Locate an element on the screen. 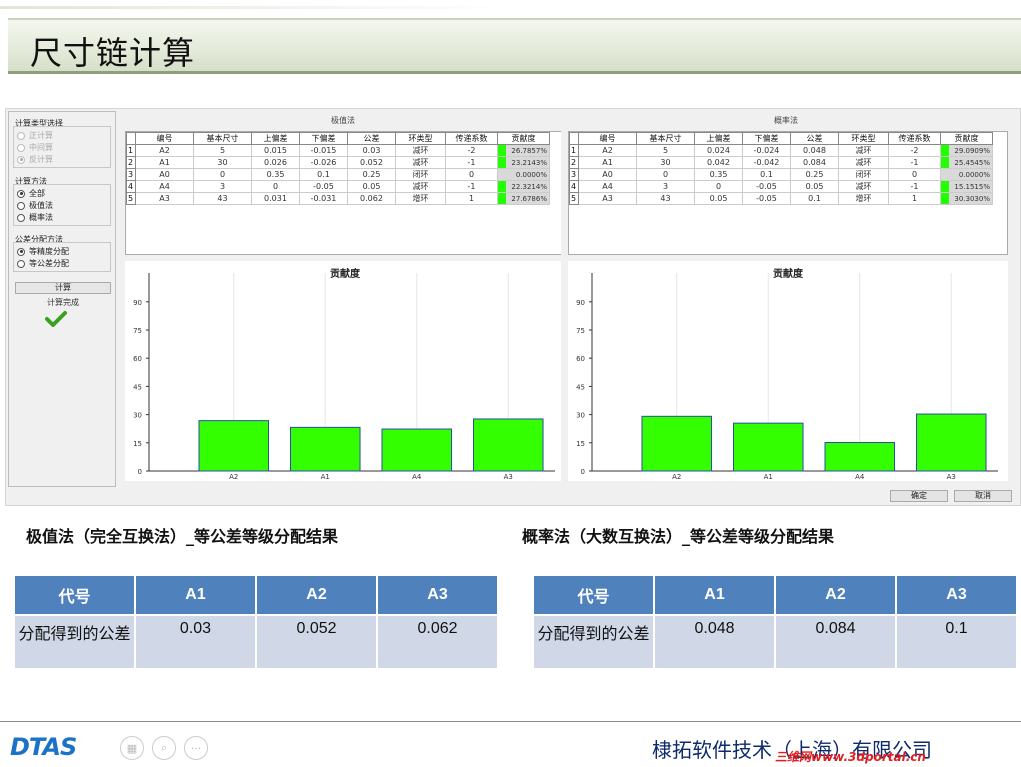 Image resolution: width=1021 pixels, height=767 pixels. tol-method-option: 等精度分配 is located at coordinates (43, 251).